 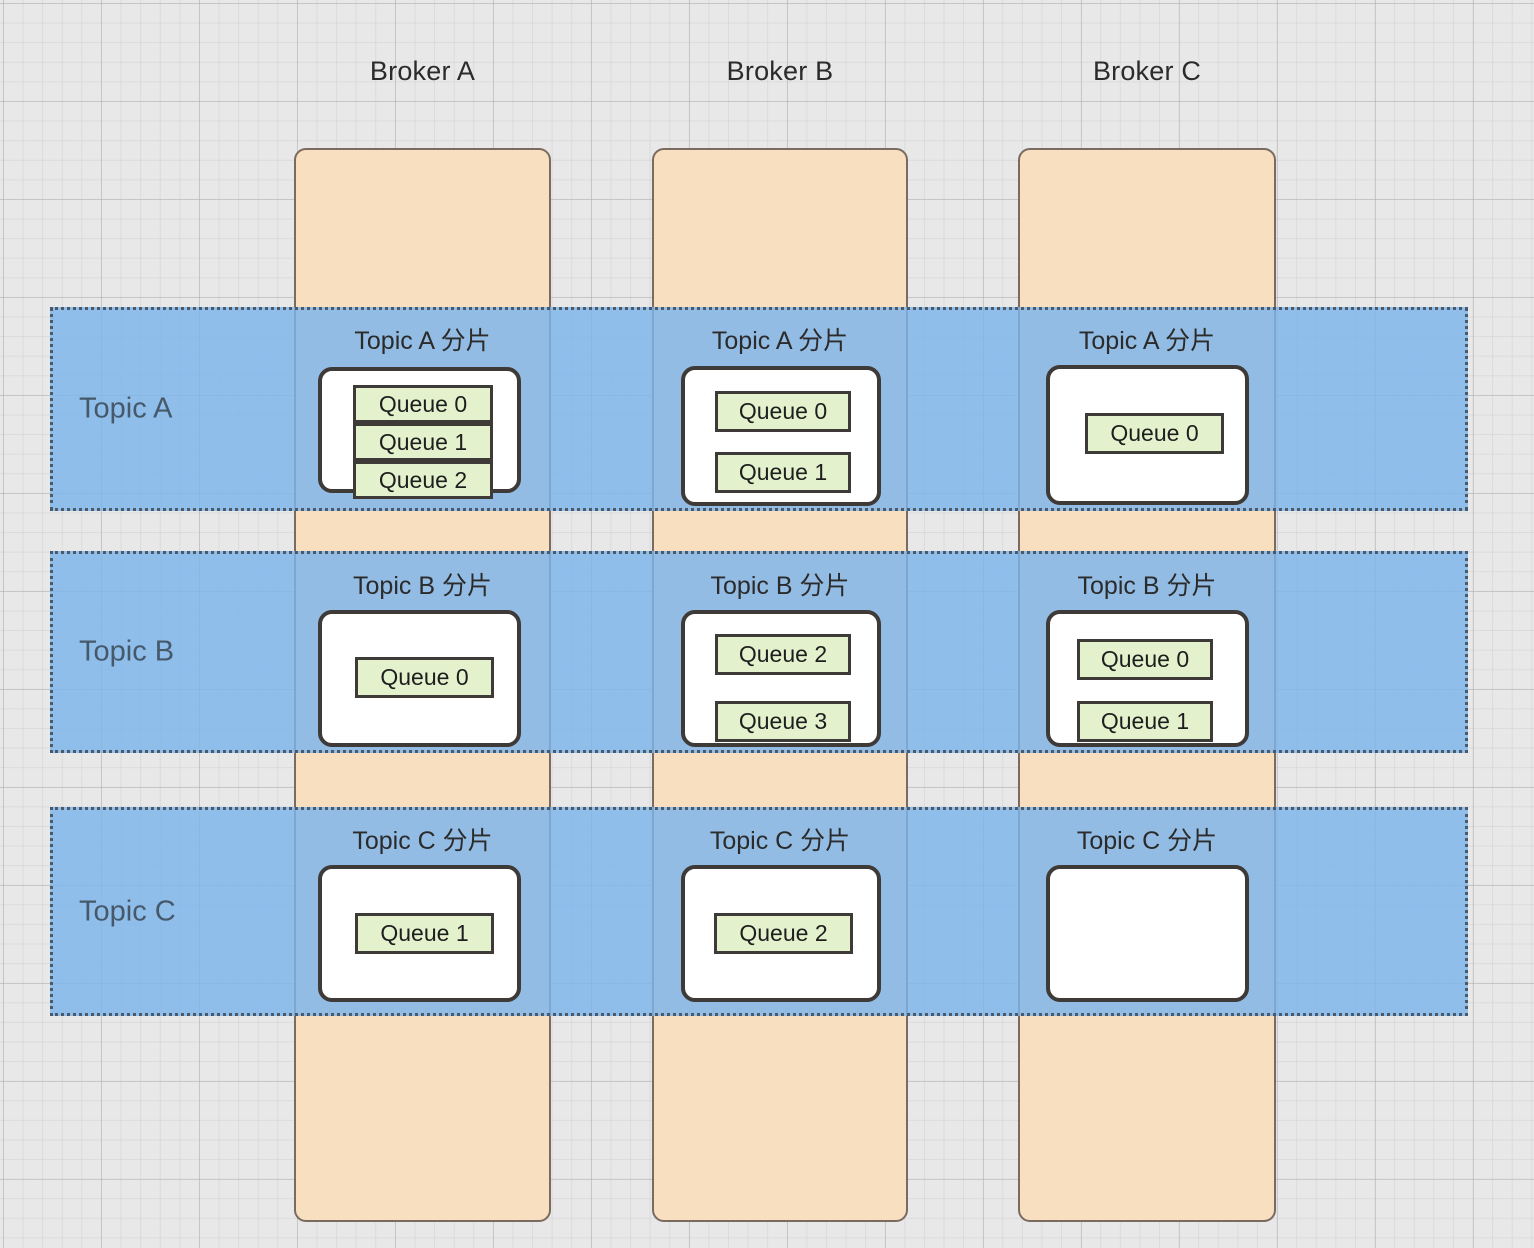 What do you see at coordinates (1147, 71) in the screenshot?
I see `broker-header-c: Broker C` at bounding box center [1147, 71].